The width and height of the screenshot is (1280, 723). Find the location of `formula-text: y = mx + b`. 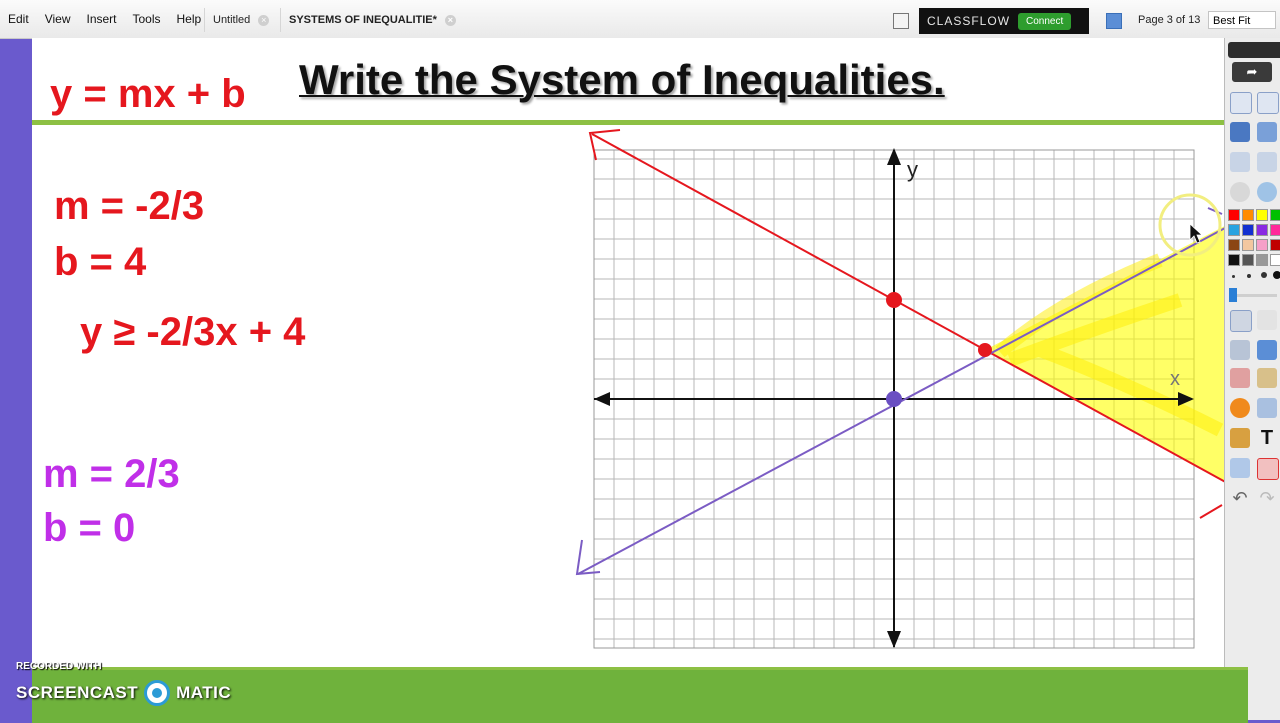

formula-text: y = mx + b is located at coordinates (148, 94).